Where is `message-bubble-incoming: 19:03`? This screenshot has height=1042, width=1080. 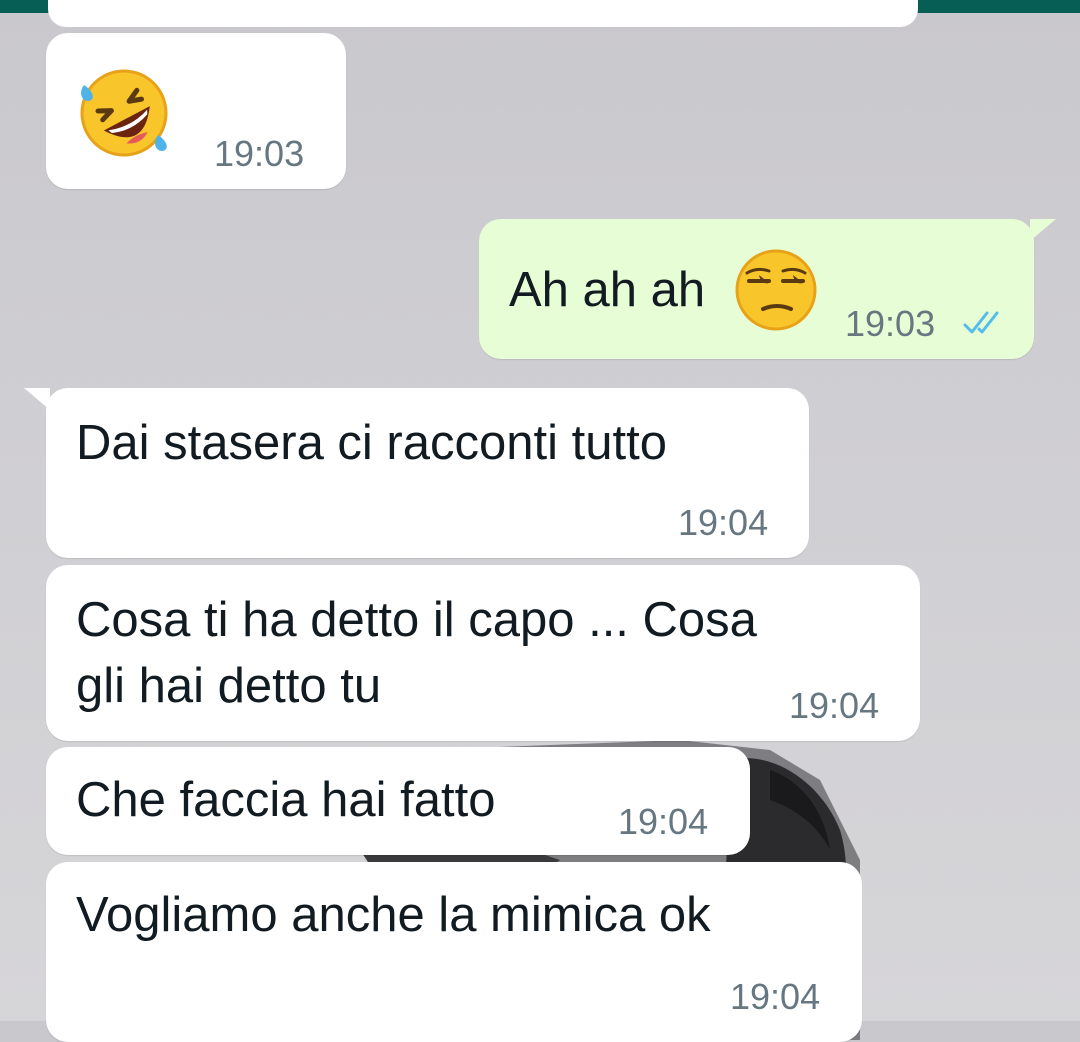 message-bubble-incoming: 19:03 is located at coordinates (196, 111).